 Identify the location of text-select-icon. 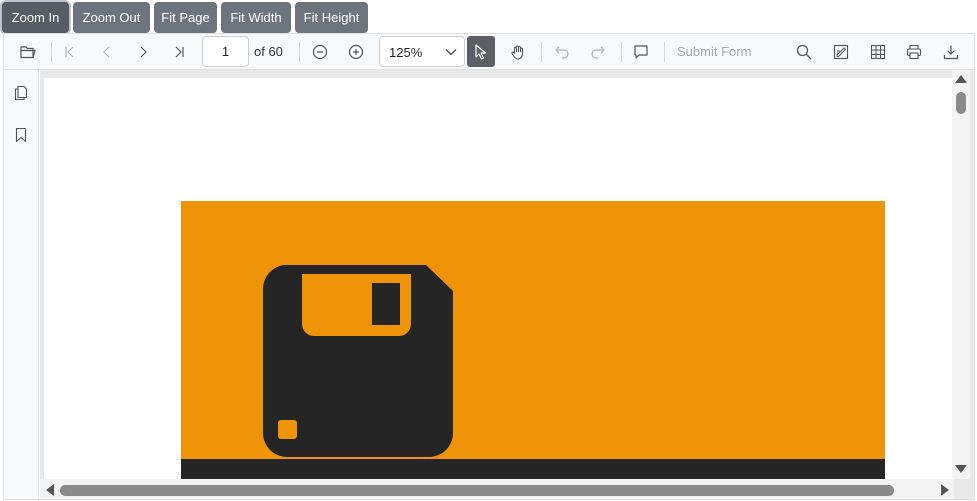
(481, 51).